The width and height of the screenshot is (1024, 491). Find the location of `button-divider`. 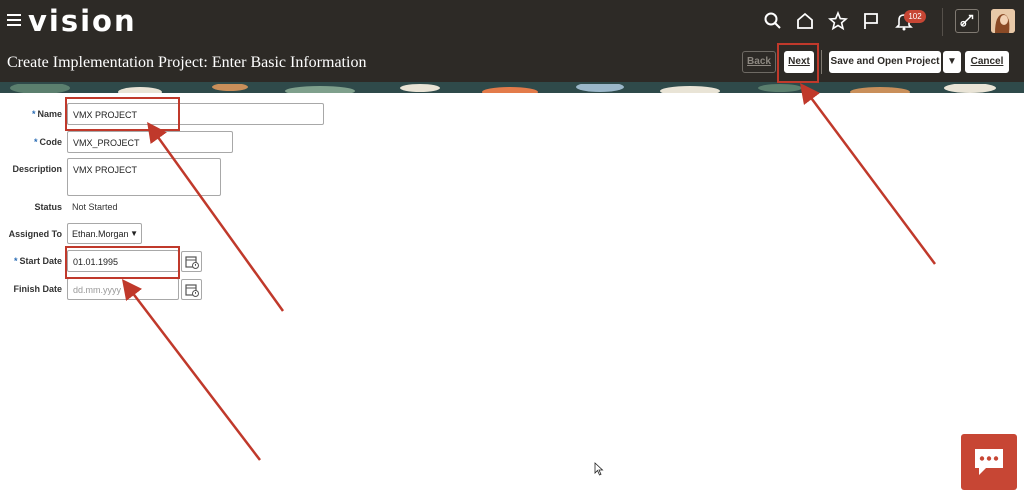

button-divider is located at coordinates (821, 62).